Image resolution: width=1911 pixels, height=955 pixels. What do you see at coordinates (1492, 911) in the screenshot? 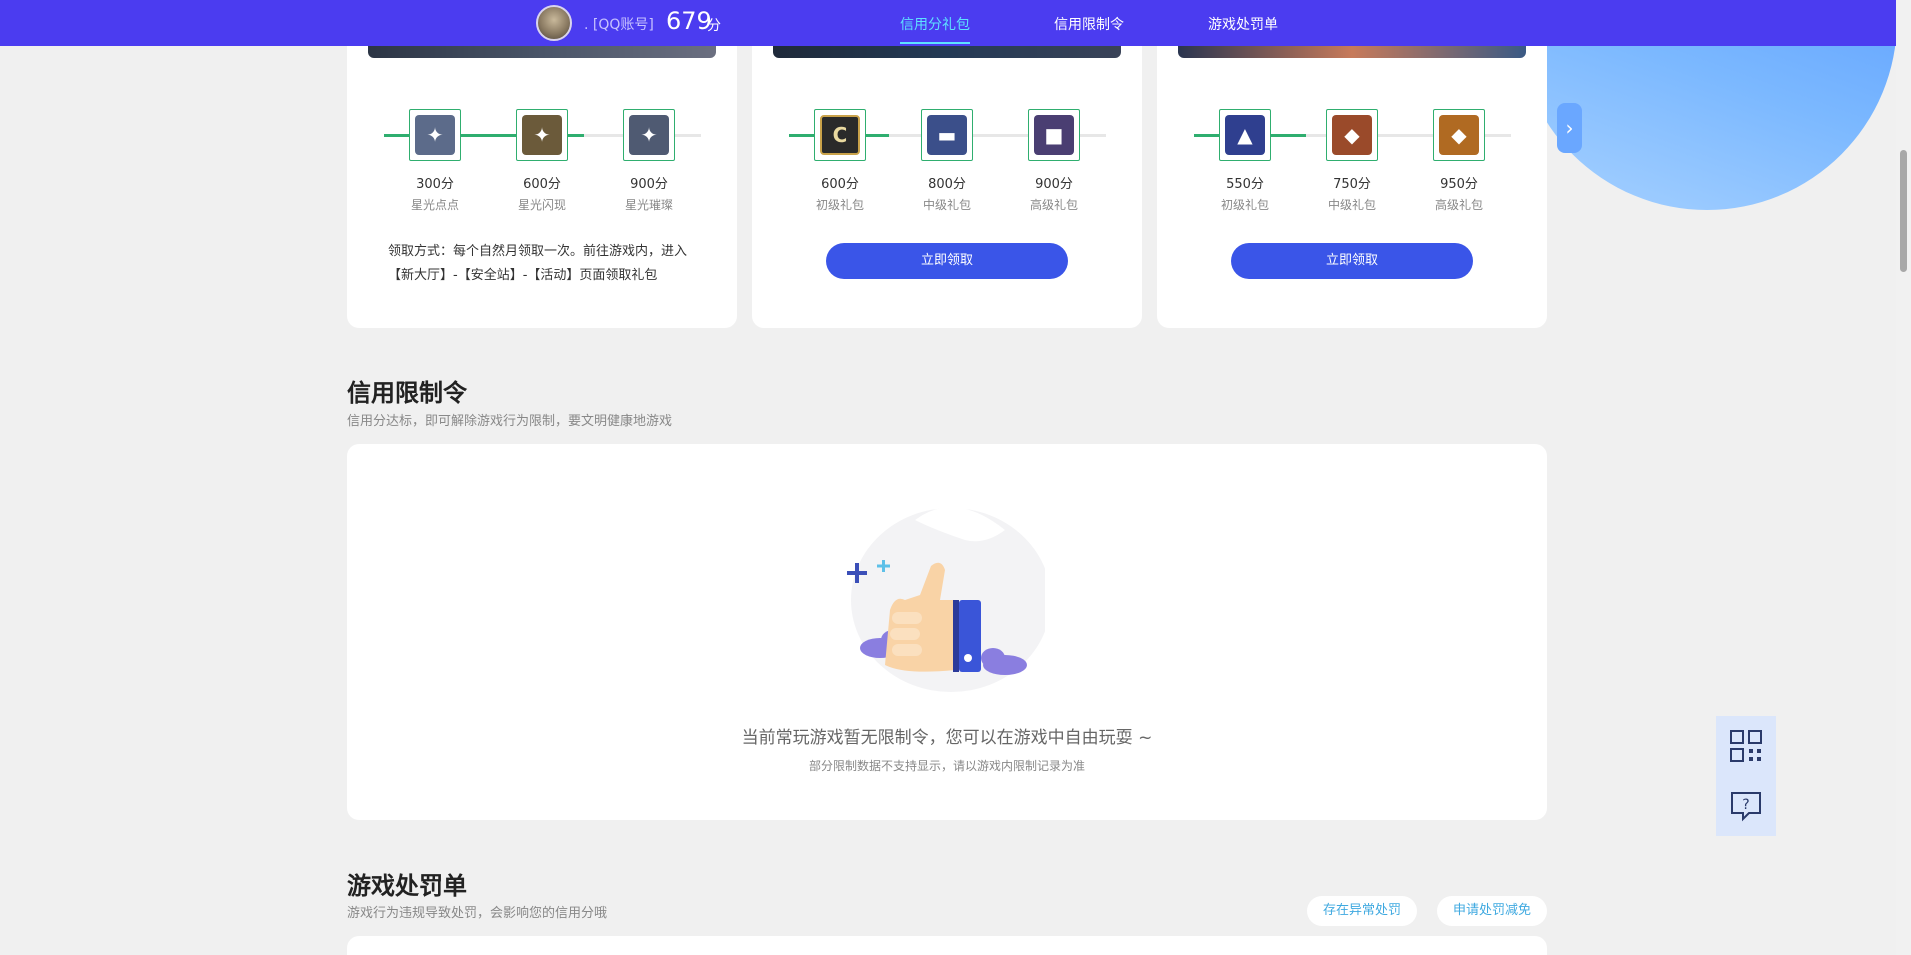
I see `apply-penalty-reduction-button: 申请处罚减免` at bounding box center [1492, 911].